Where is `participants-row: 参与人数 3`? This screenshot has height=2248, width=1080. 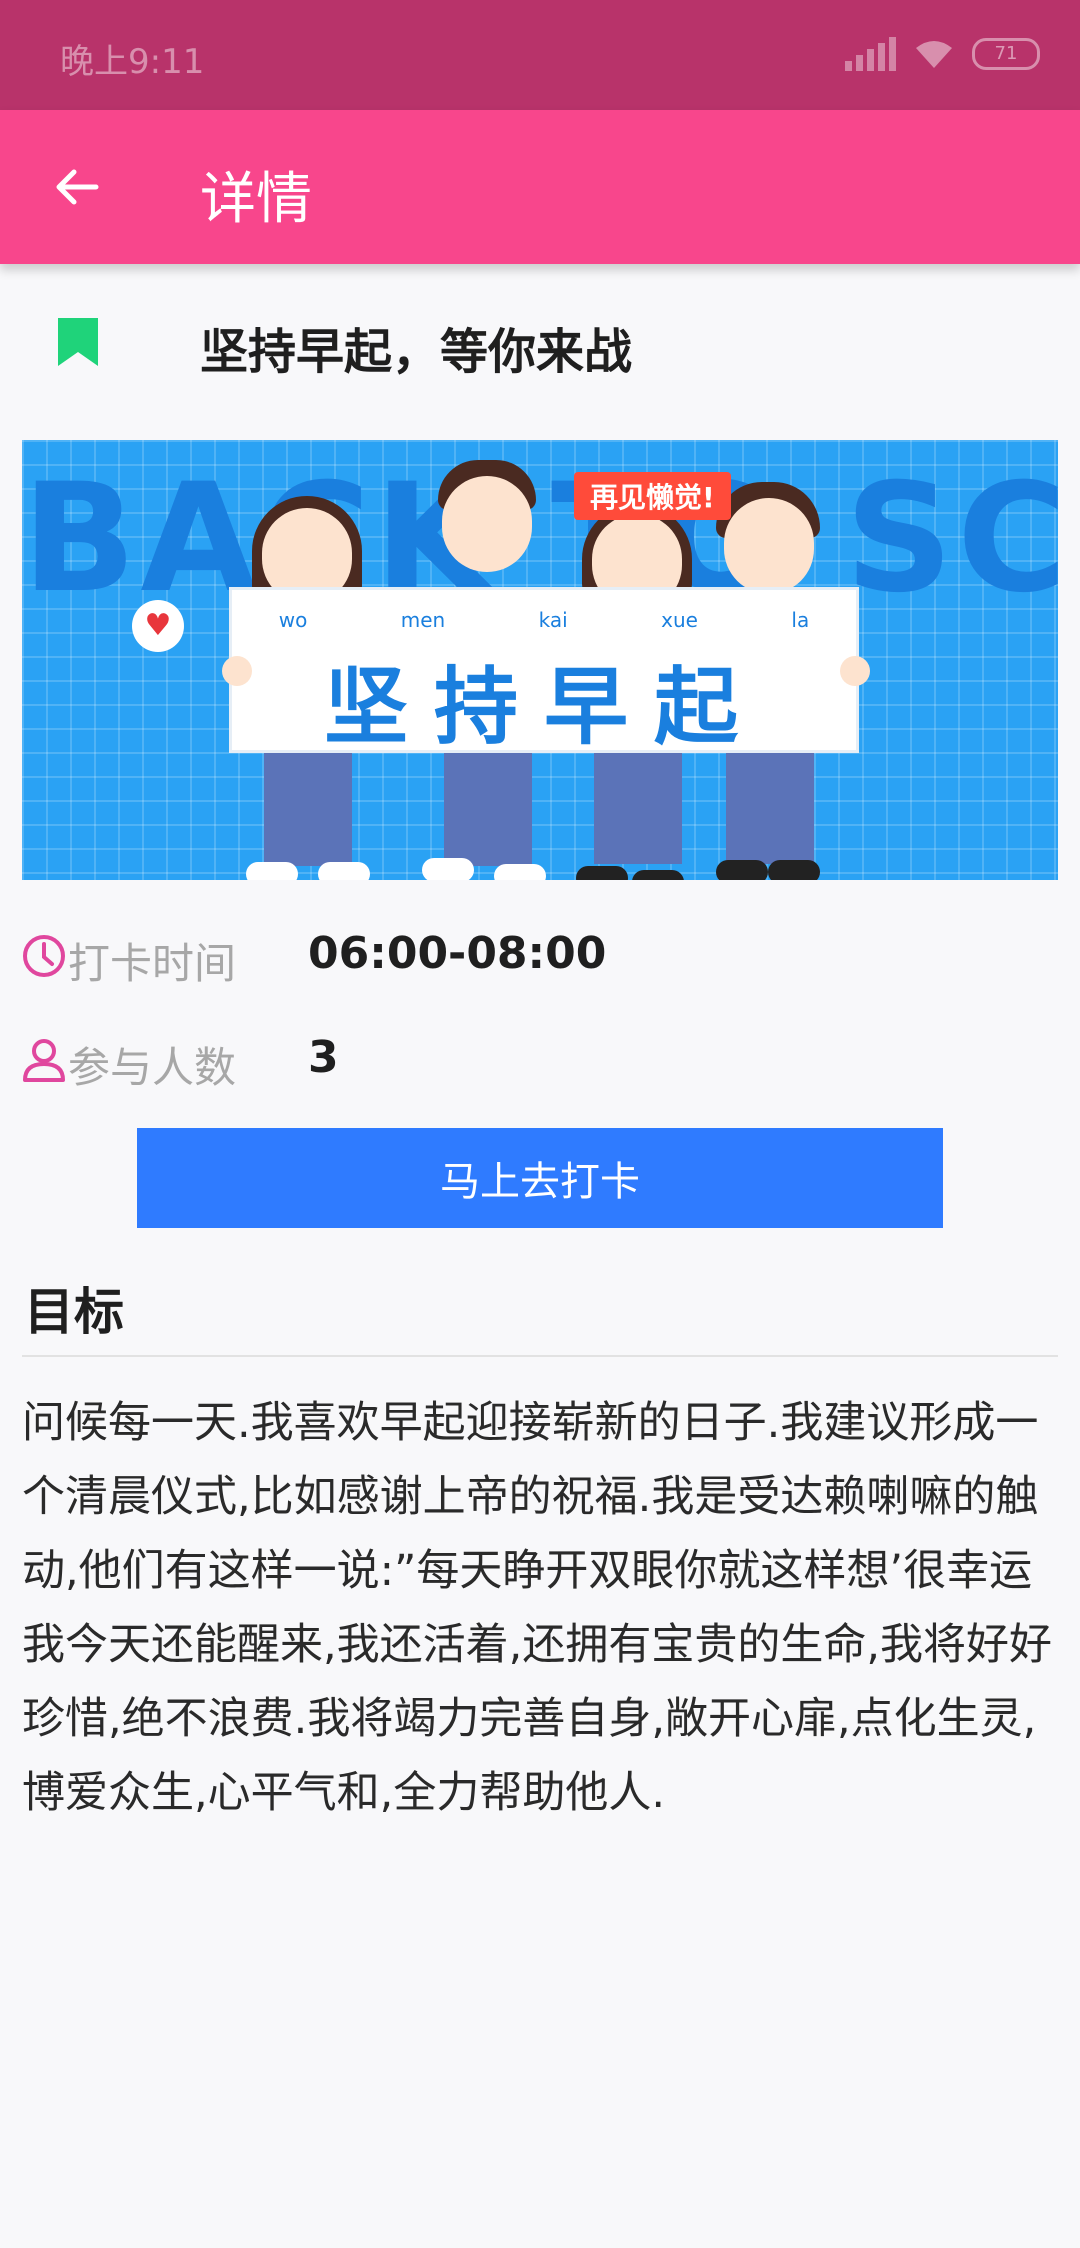
participants-row: 参与人数 3 is located at coordinates (540, 1060).